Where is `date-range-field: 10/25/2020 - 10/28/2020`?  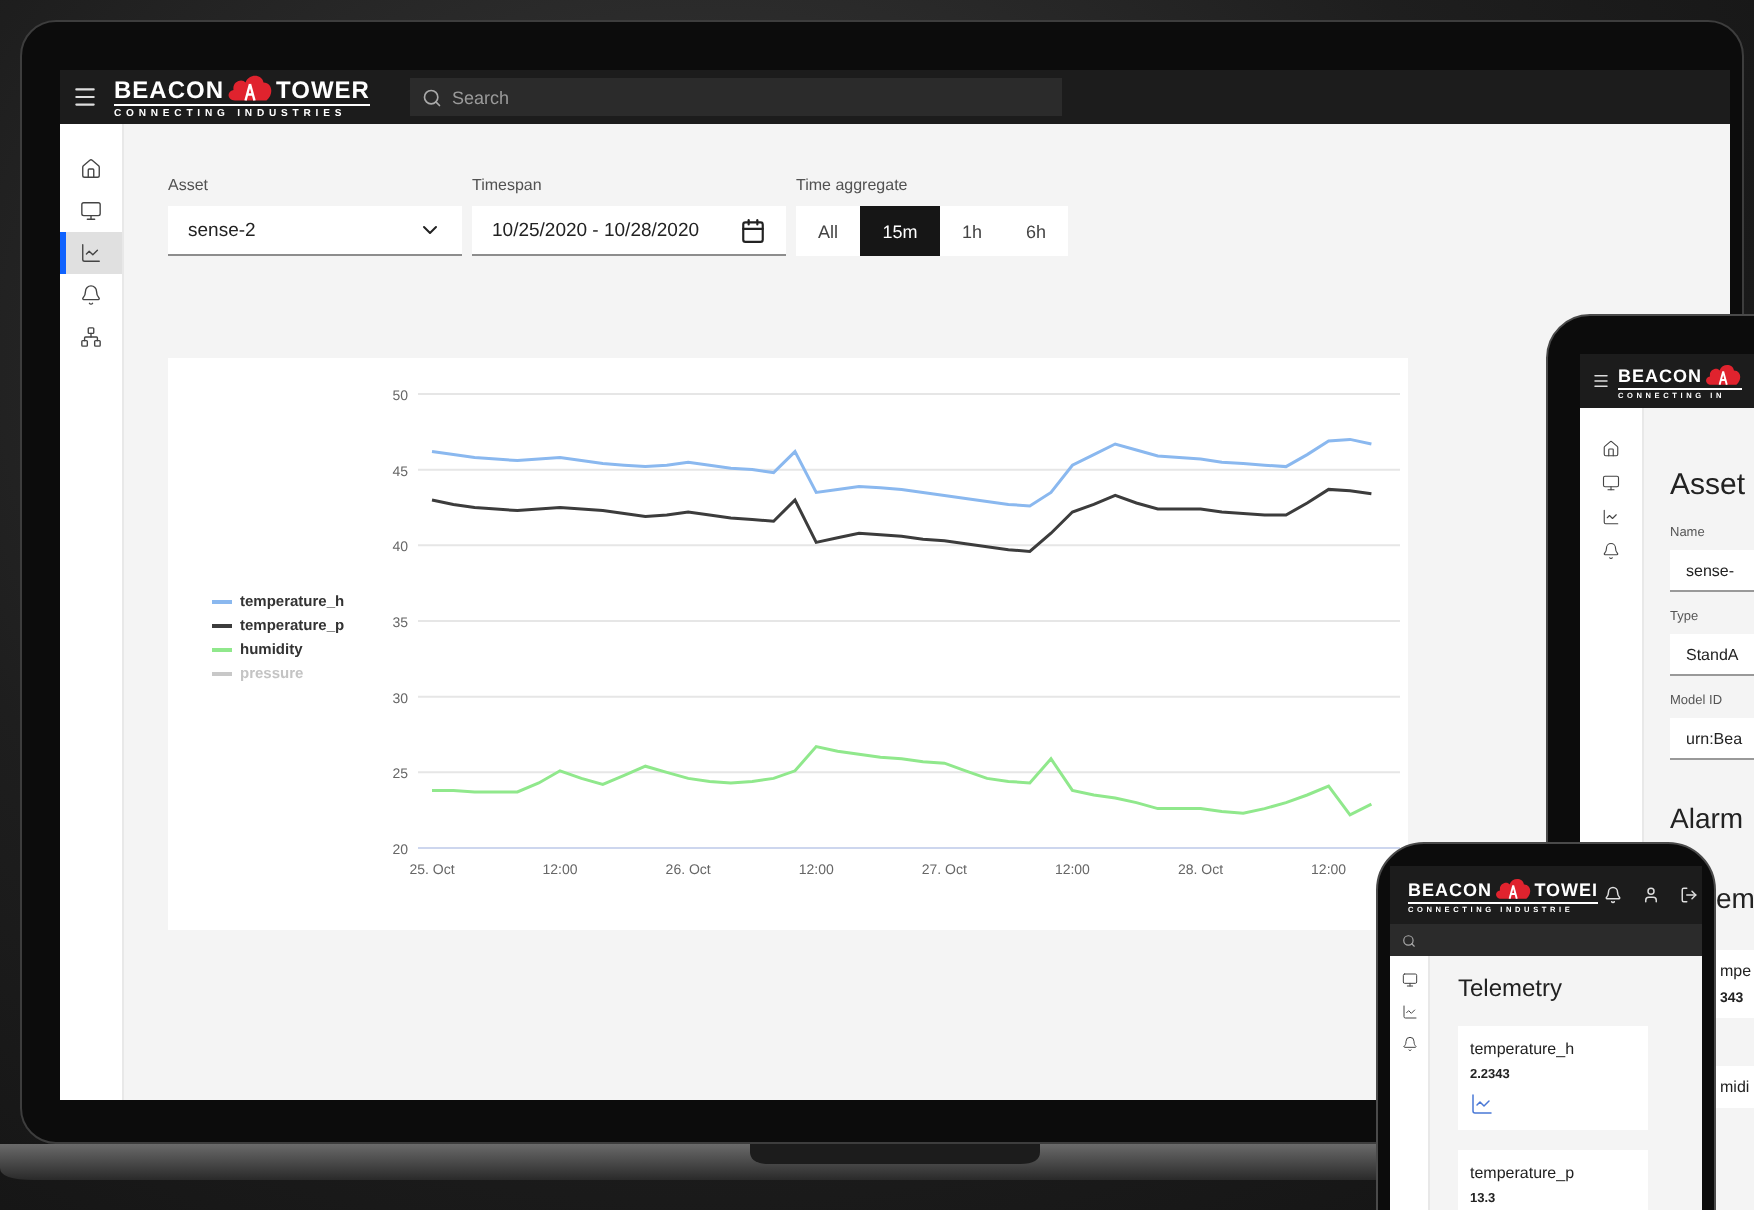 date-range-field: 10/25/2020 - 10/28/2020 is located at coordinates (629, 231).